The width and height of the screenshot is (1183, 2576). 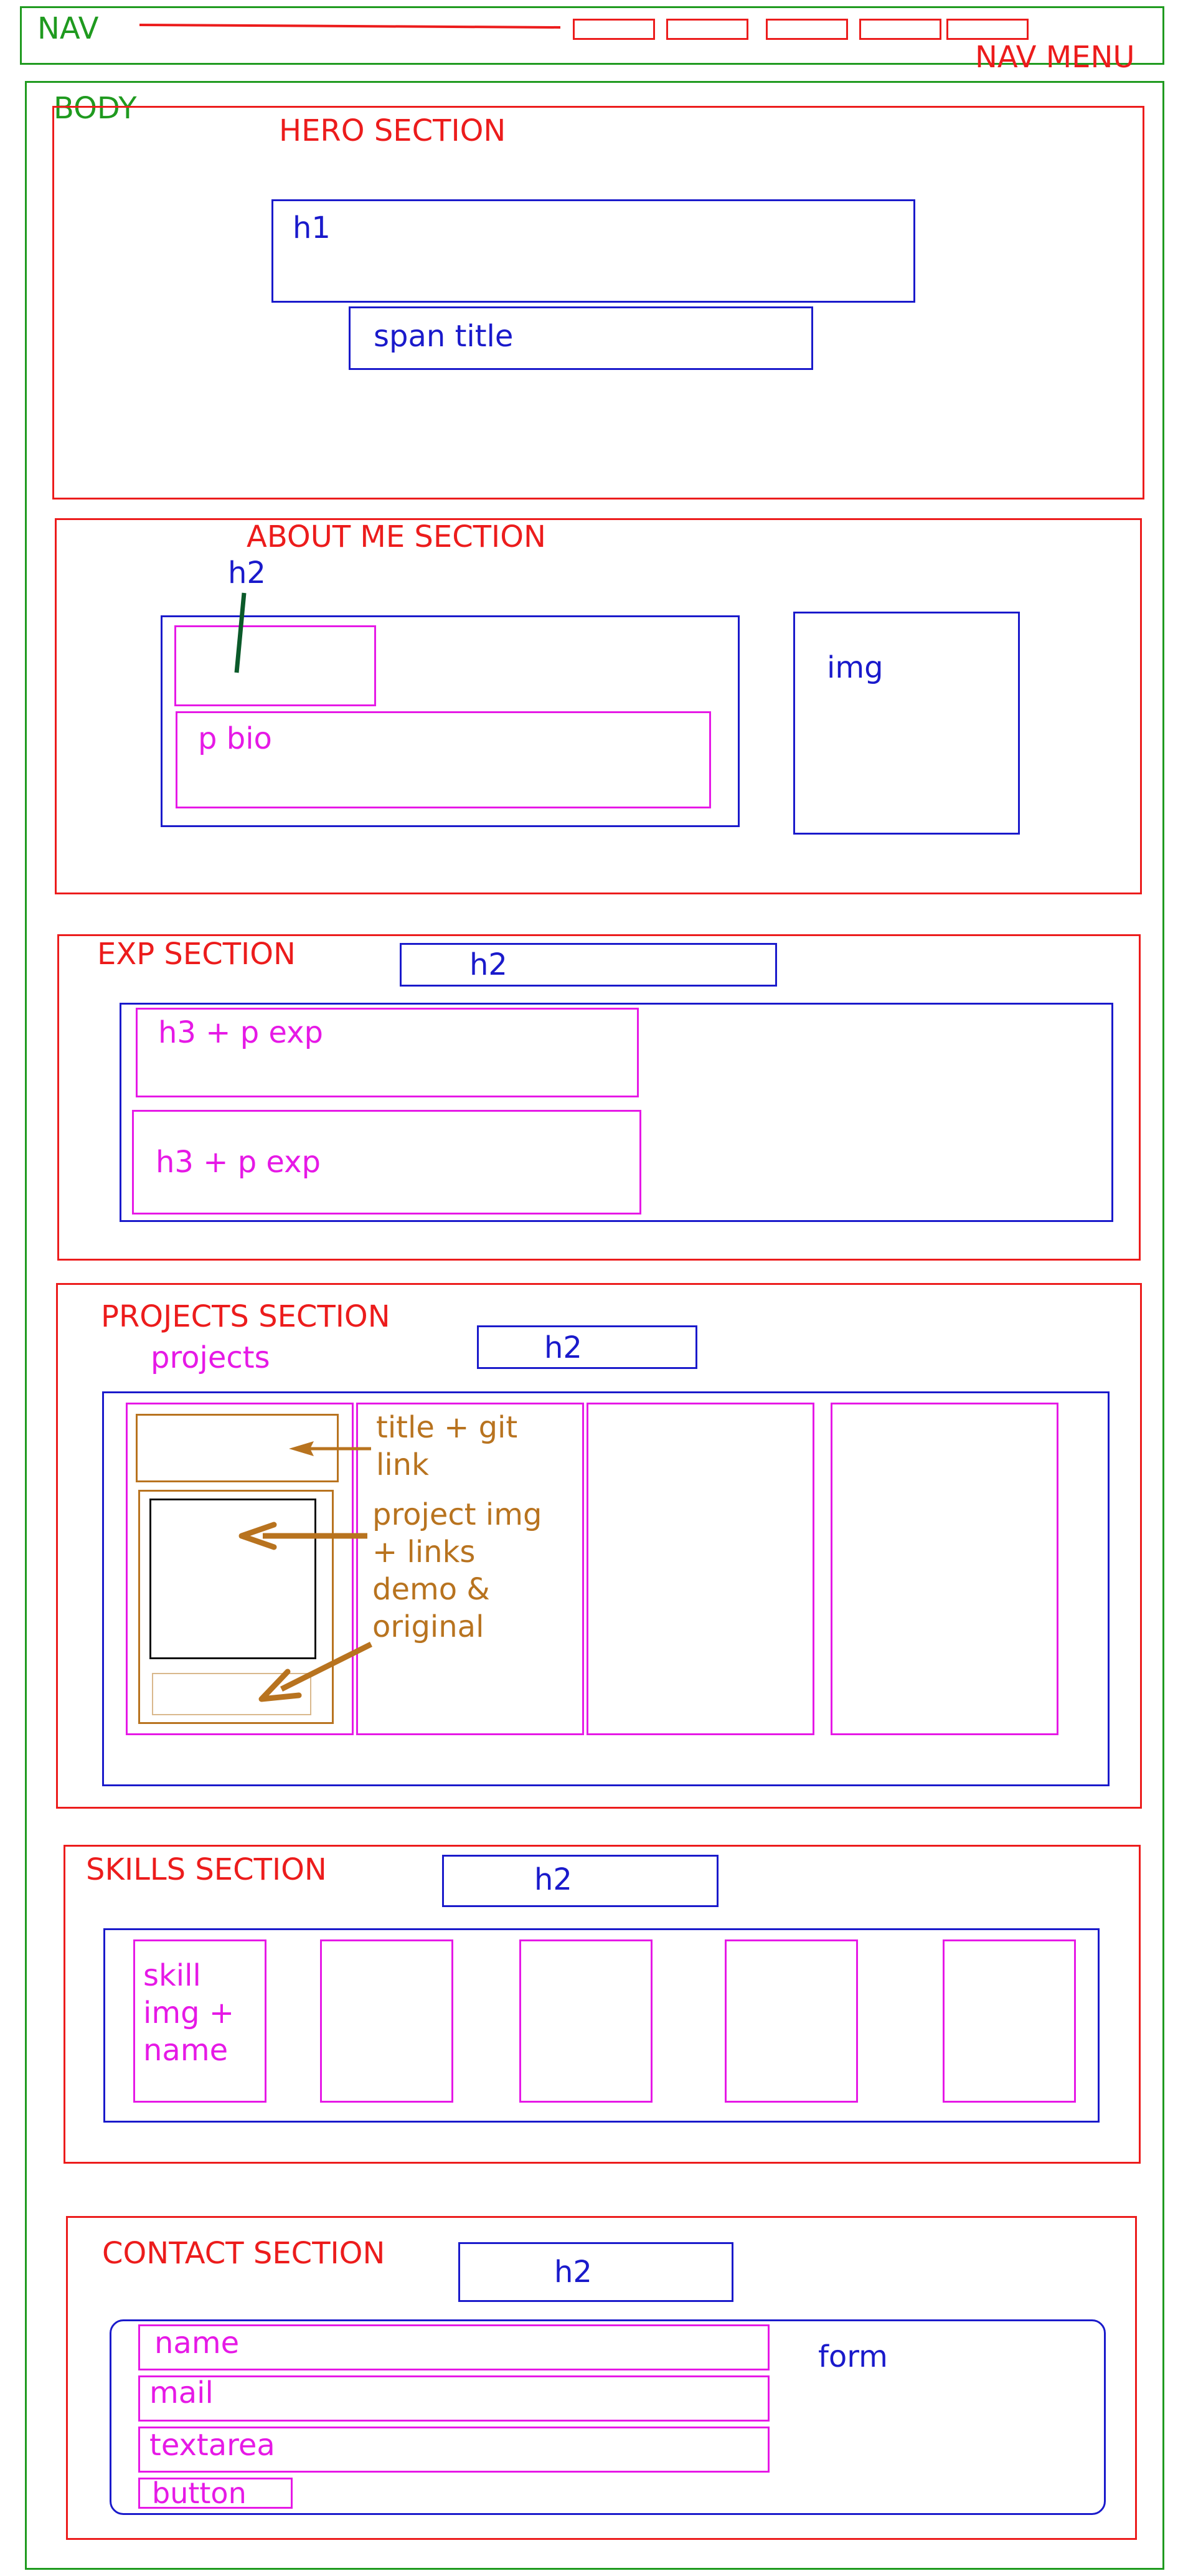 I want to click on project-img-arrow, so click(x=302, y=1536).